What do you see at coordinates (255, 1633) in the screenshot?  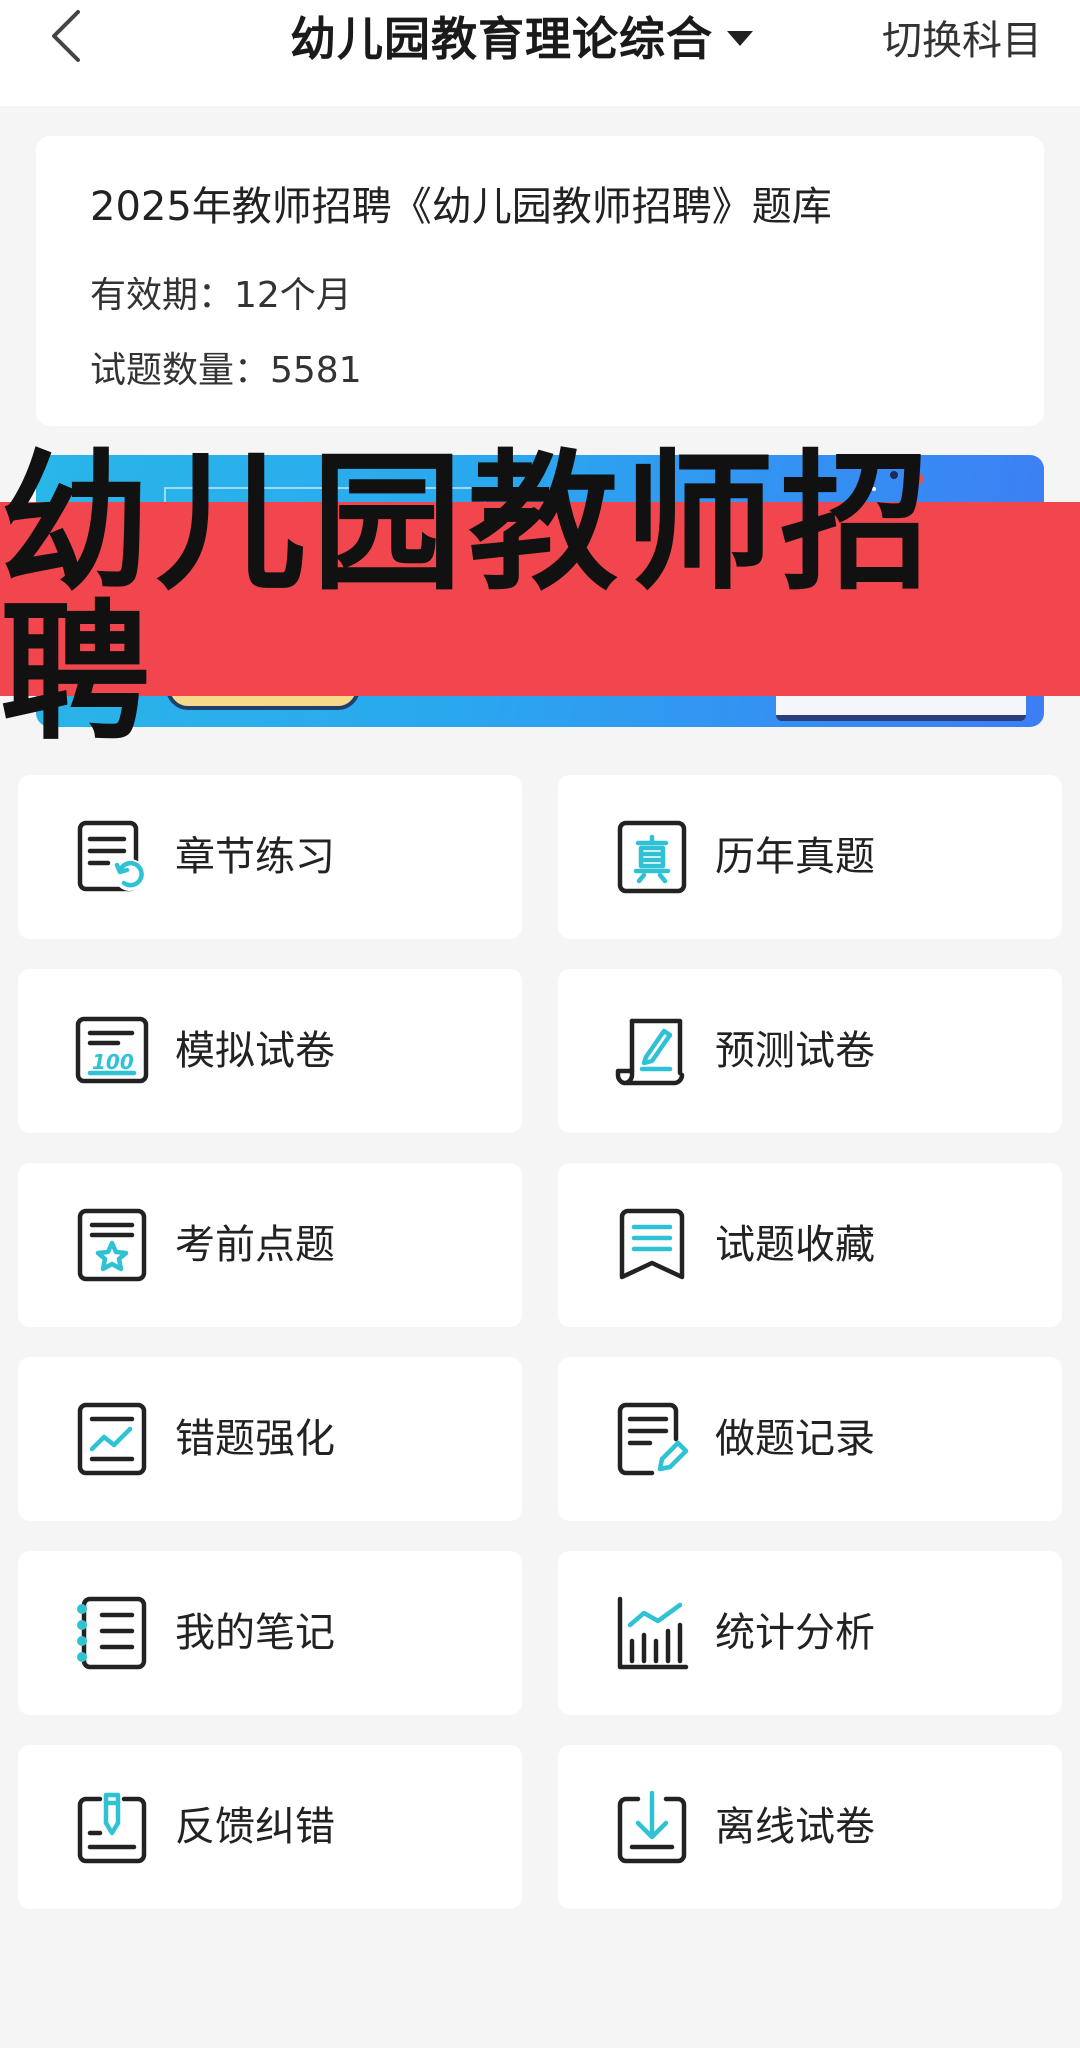 I see `menu-item-label: 我的笔记` at bounding box center [255, 1633].